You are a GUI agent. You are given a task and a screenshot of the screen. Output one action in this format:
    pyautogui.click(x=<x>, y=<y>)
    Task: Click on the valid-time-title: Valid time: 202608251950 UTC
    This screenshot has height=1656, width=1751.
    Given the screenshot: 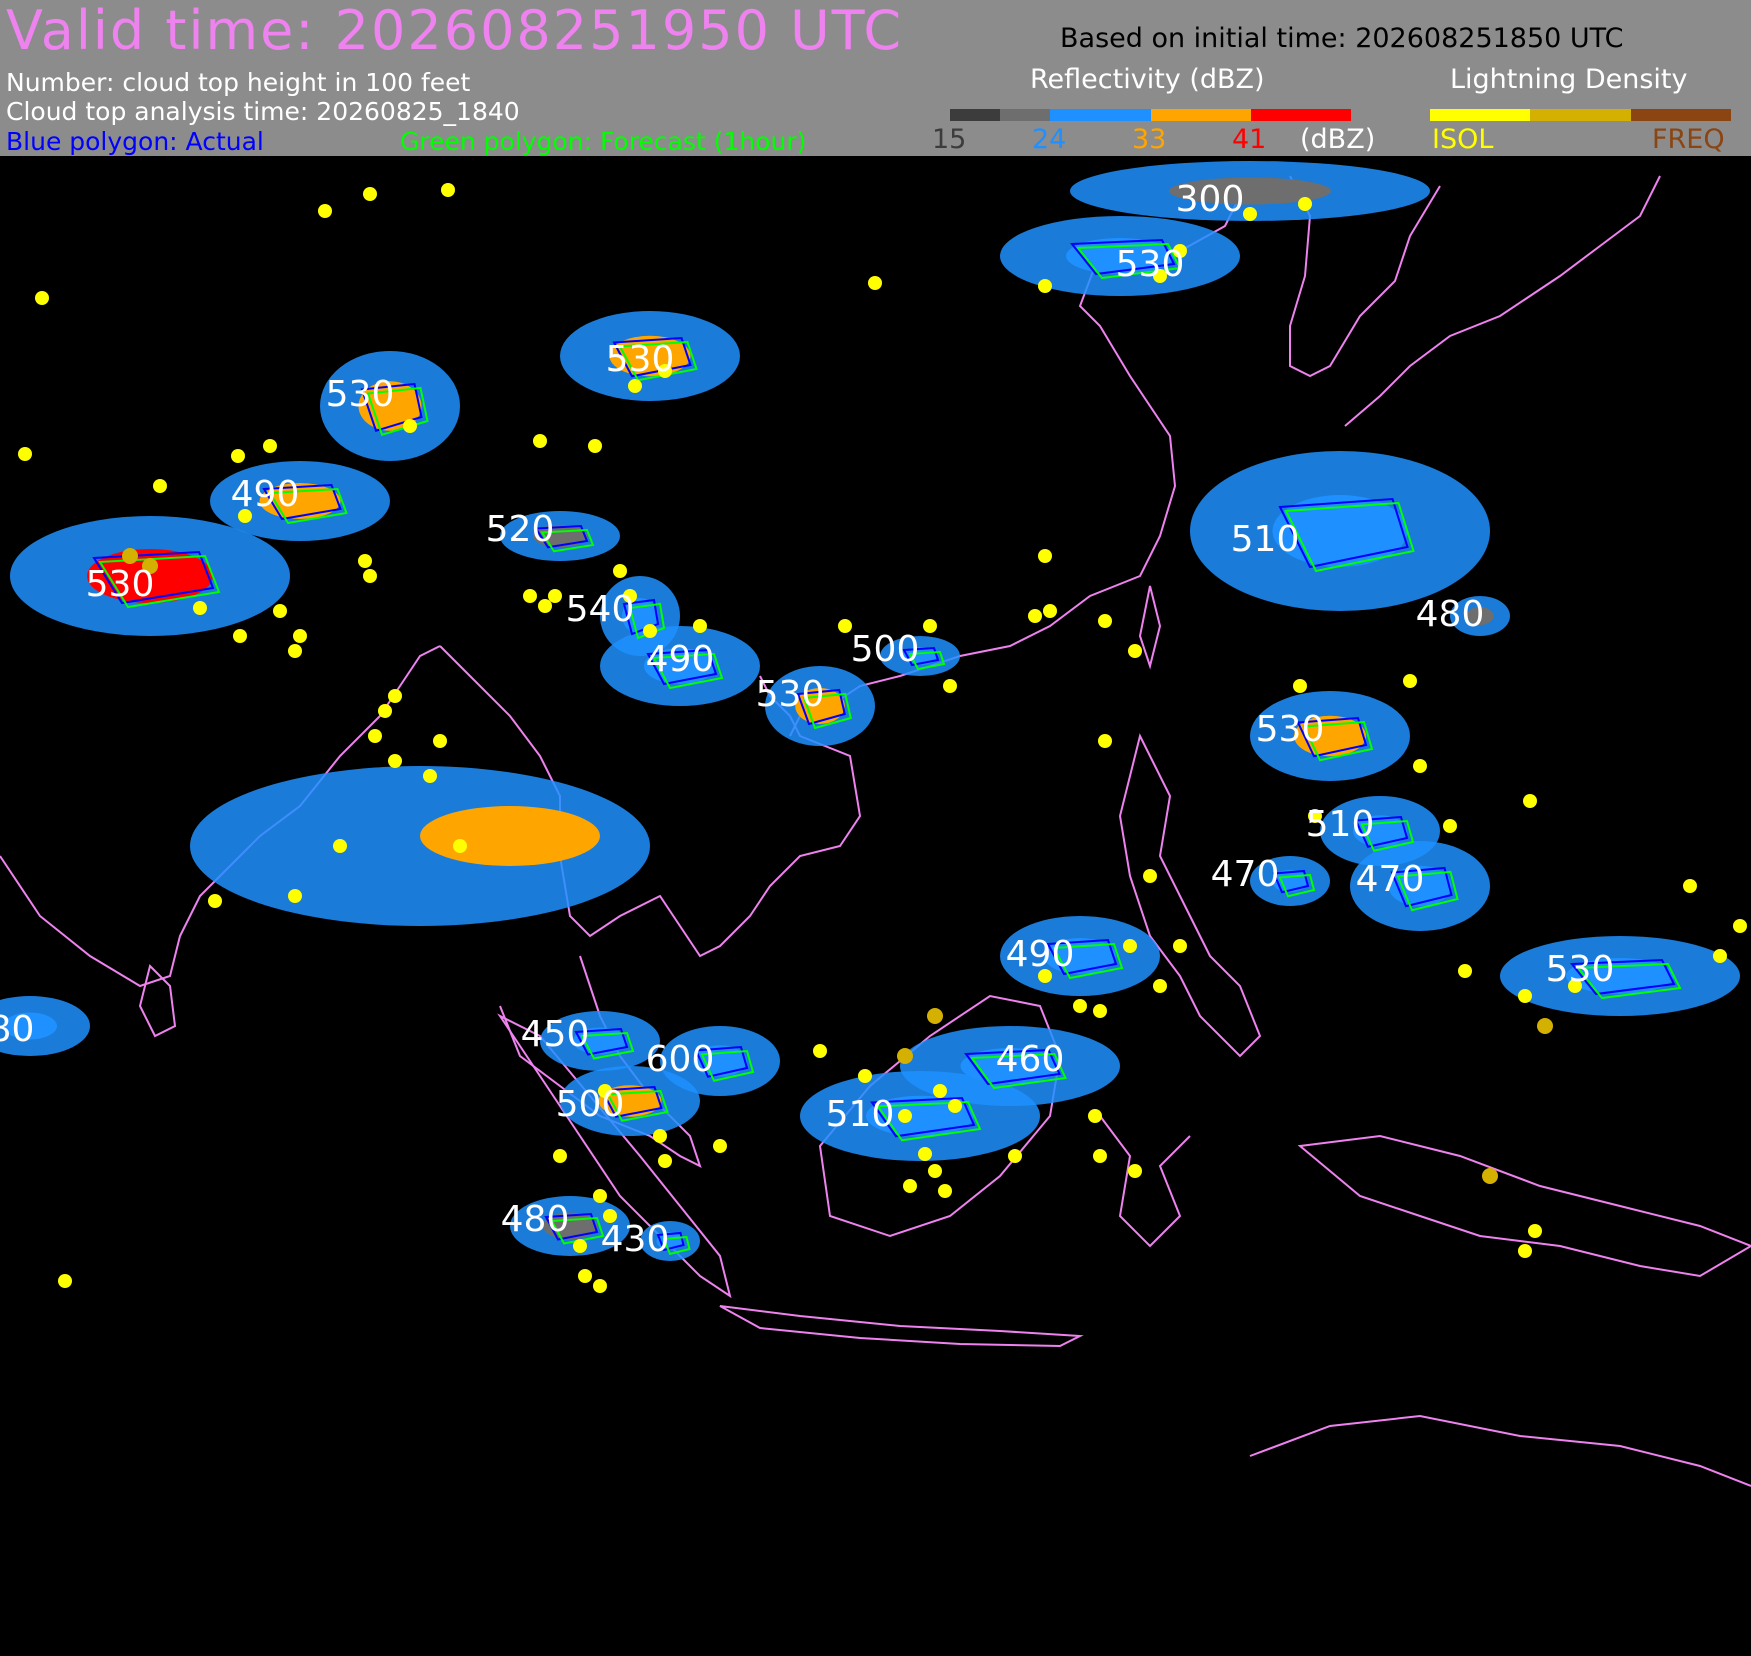 What is the action you would take?
    pyautogui.click(x=455, y=31)
    